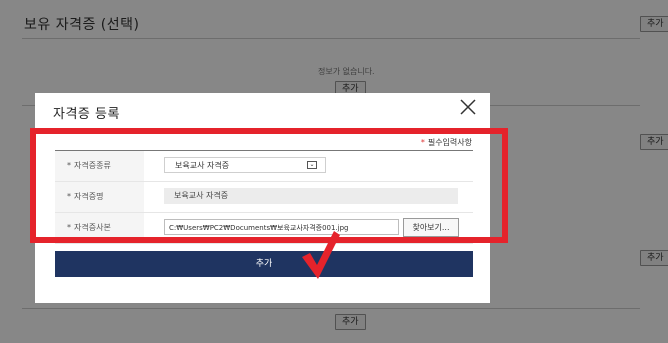 Image resolution: width=668 pixels, height=343 pixels. I want to click on modal-title: 자격증 등록, so click(86, 114).